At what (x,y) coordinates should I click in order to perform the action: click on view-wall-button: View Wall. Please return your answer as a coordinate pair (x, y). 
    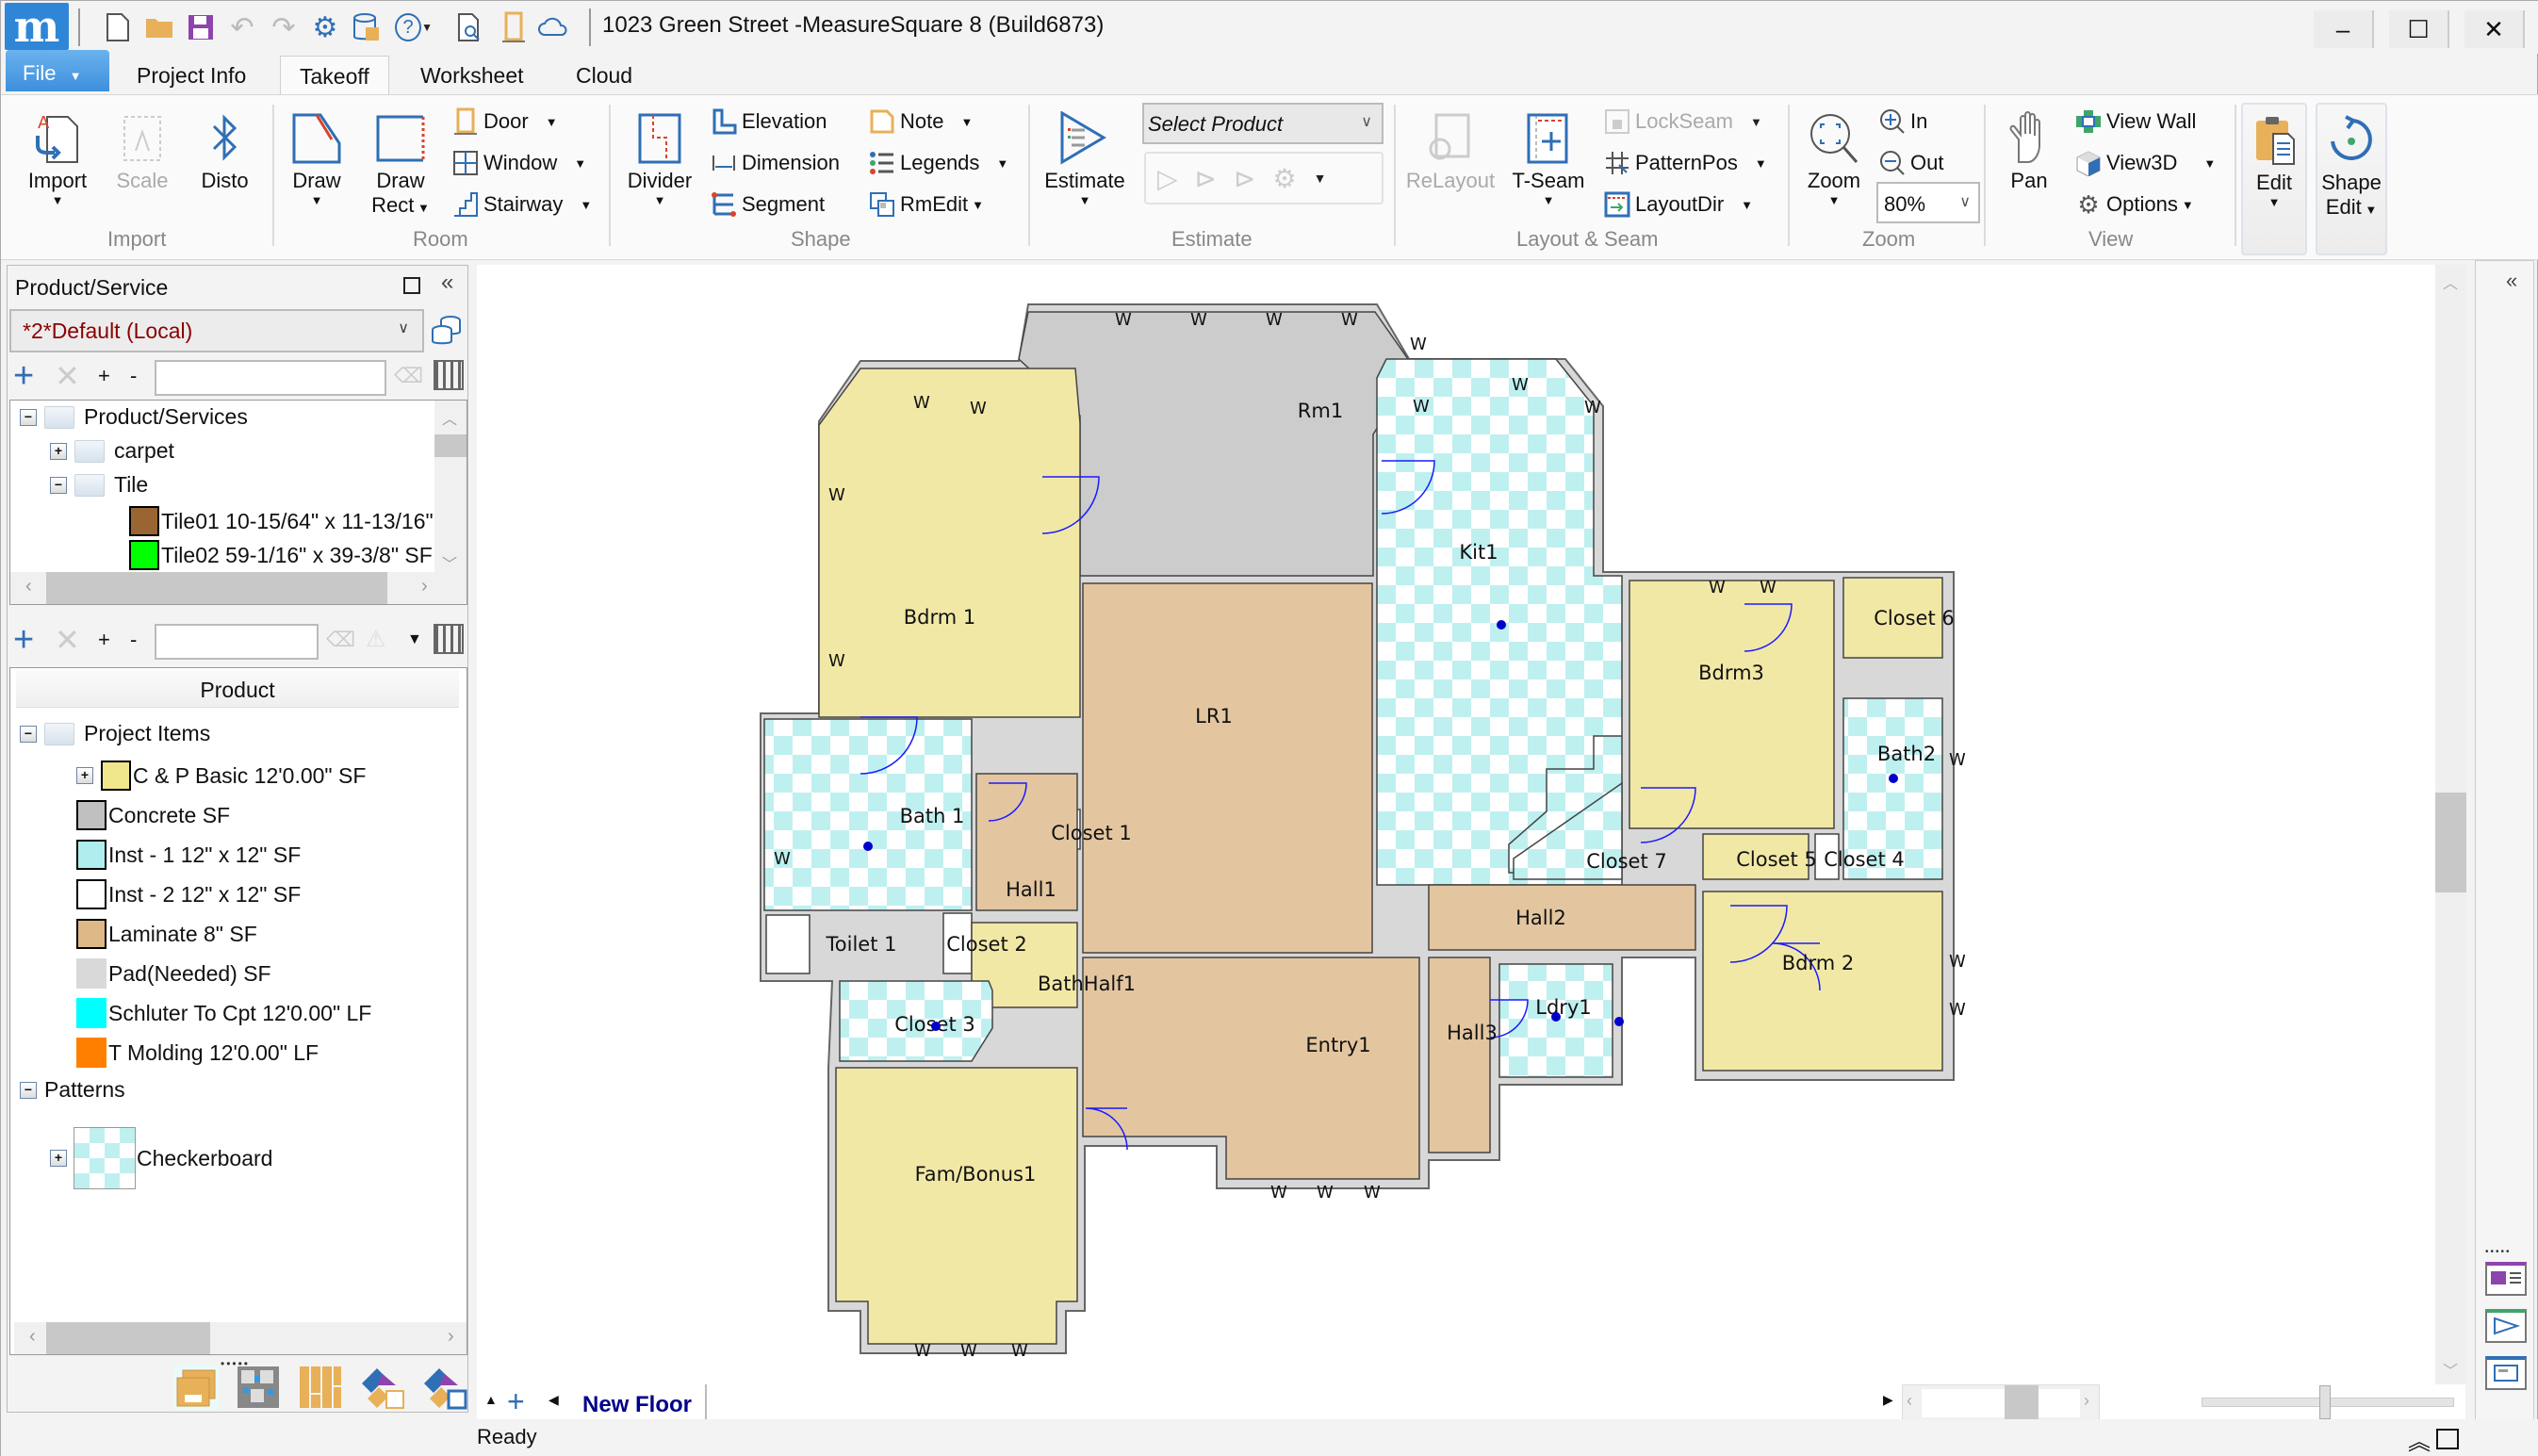
    Looking at the image, I should click on (2135, 122).